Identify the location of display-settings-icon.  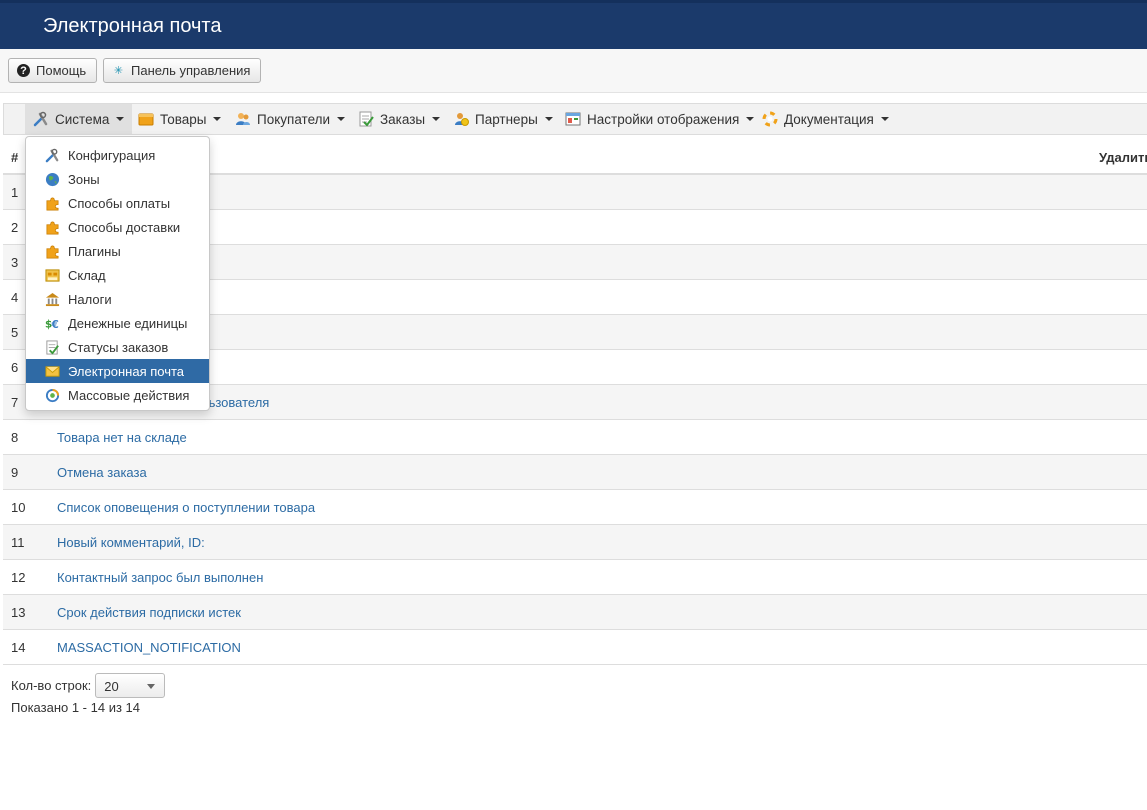
(573, 119).